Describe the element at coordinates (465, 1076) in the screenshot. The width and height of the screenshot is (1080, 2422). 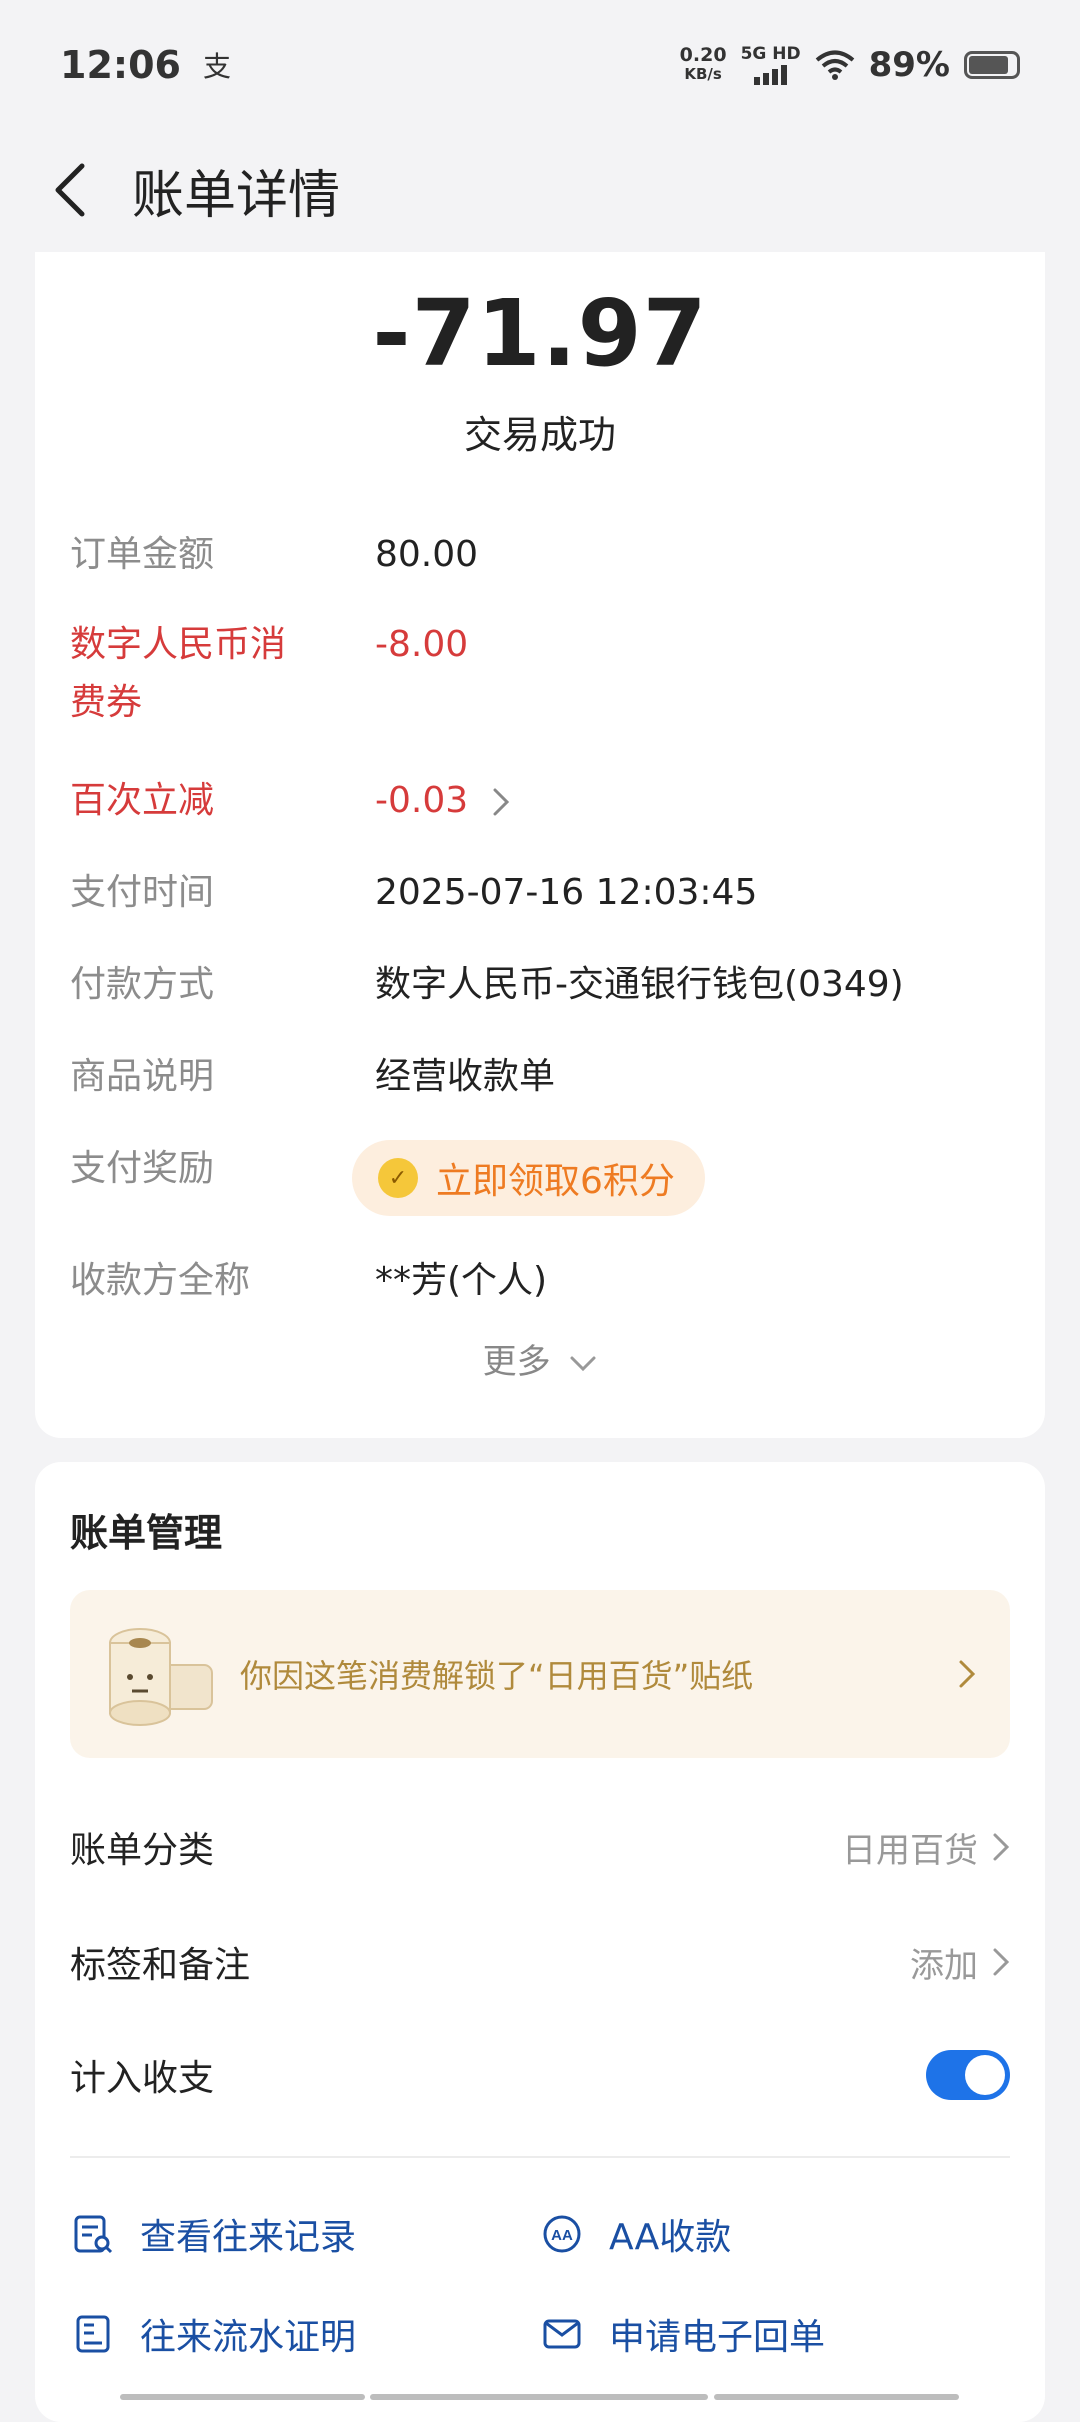
I see `detail-value: 经营收款单` at that location.